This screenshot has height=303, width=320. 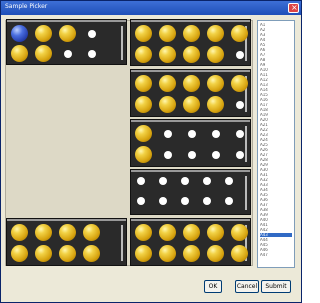 I want to click on list-item: A15, so click(x=276, y=95).